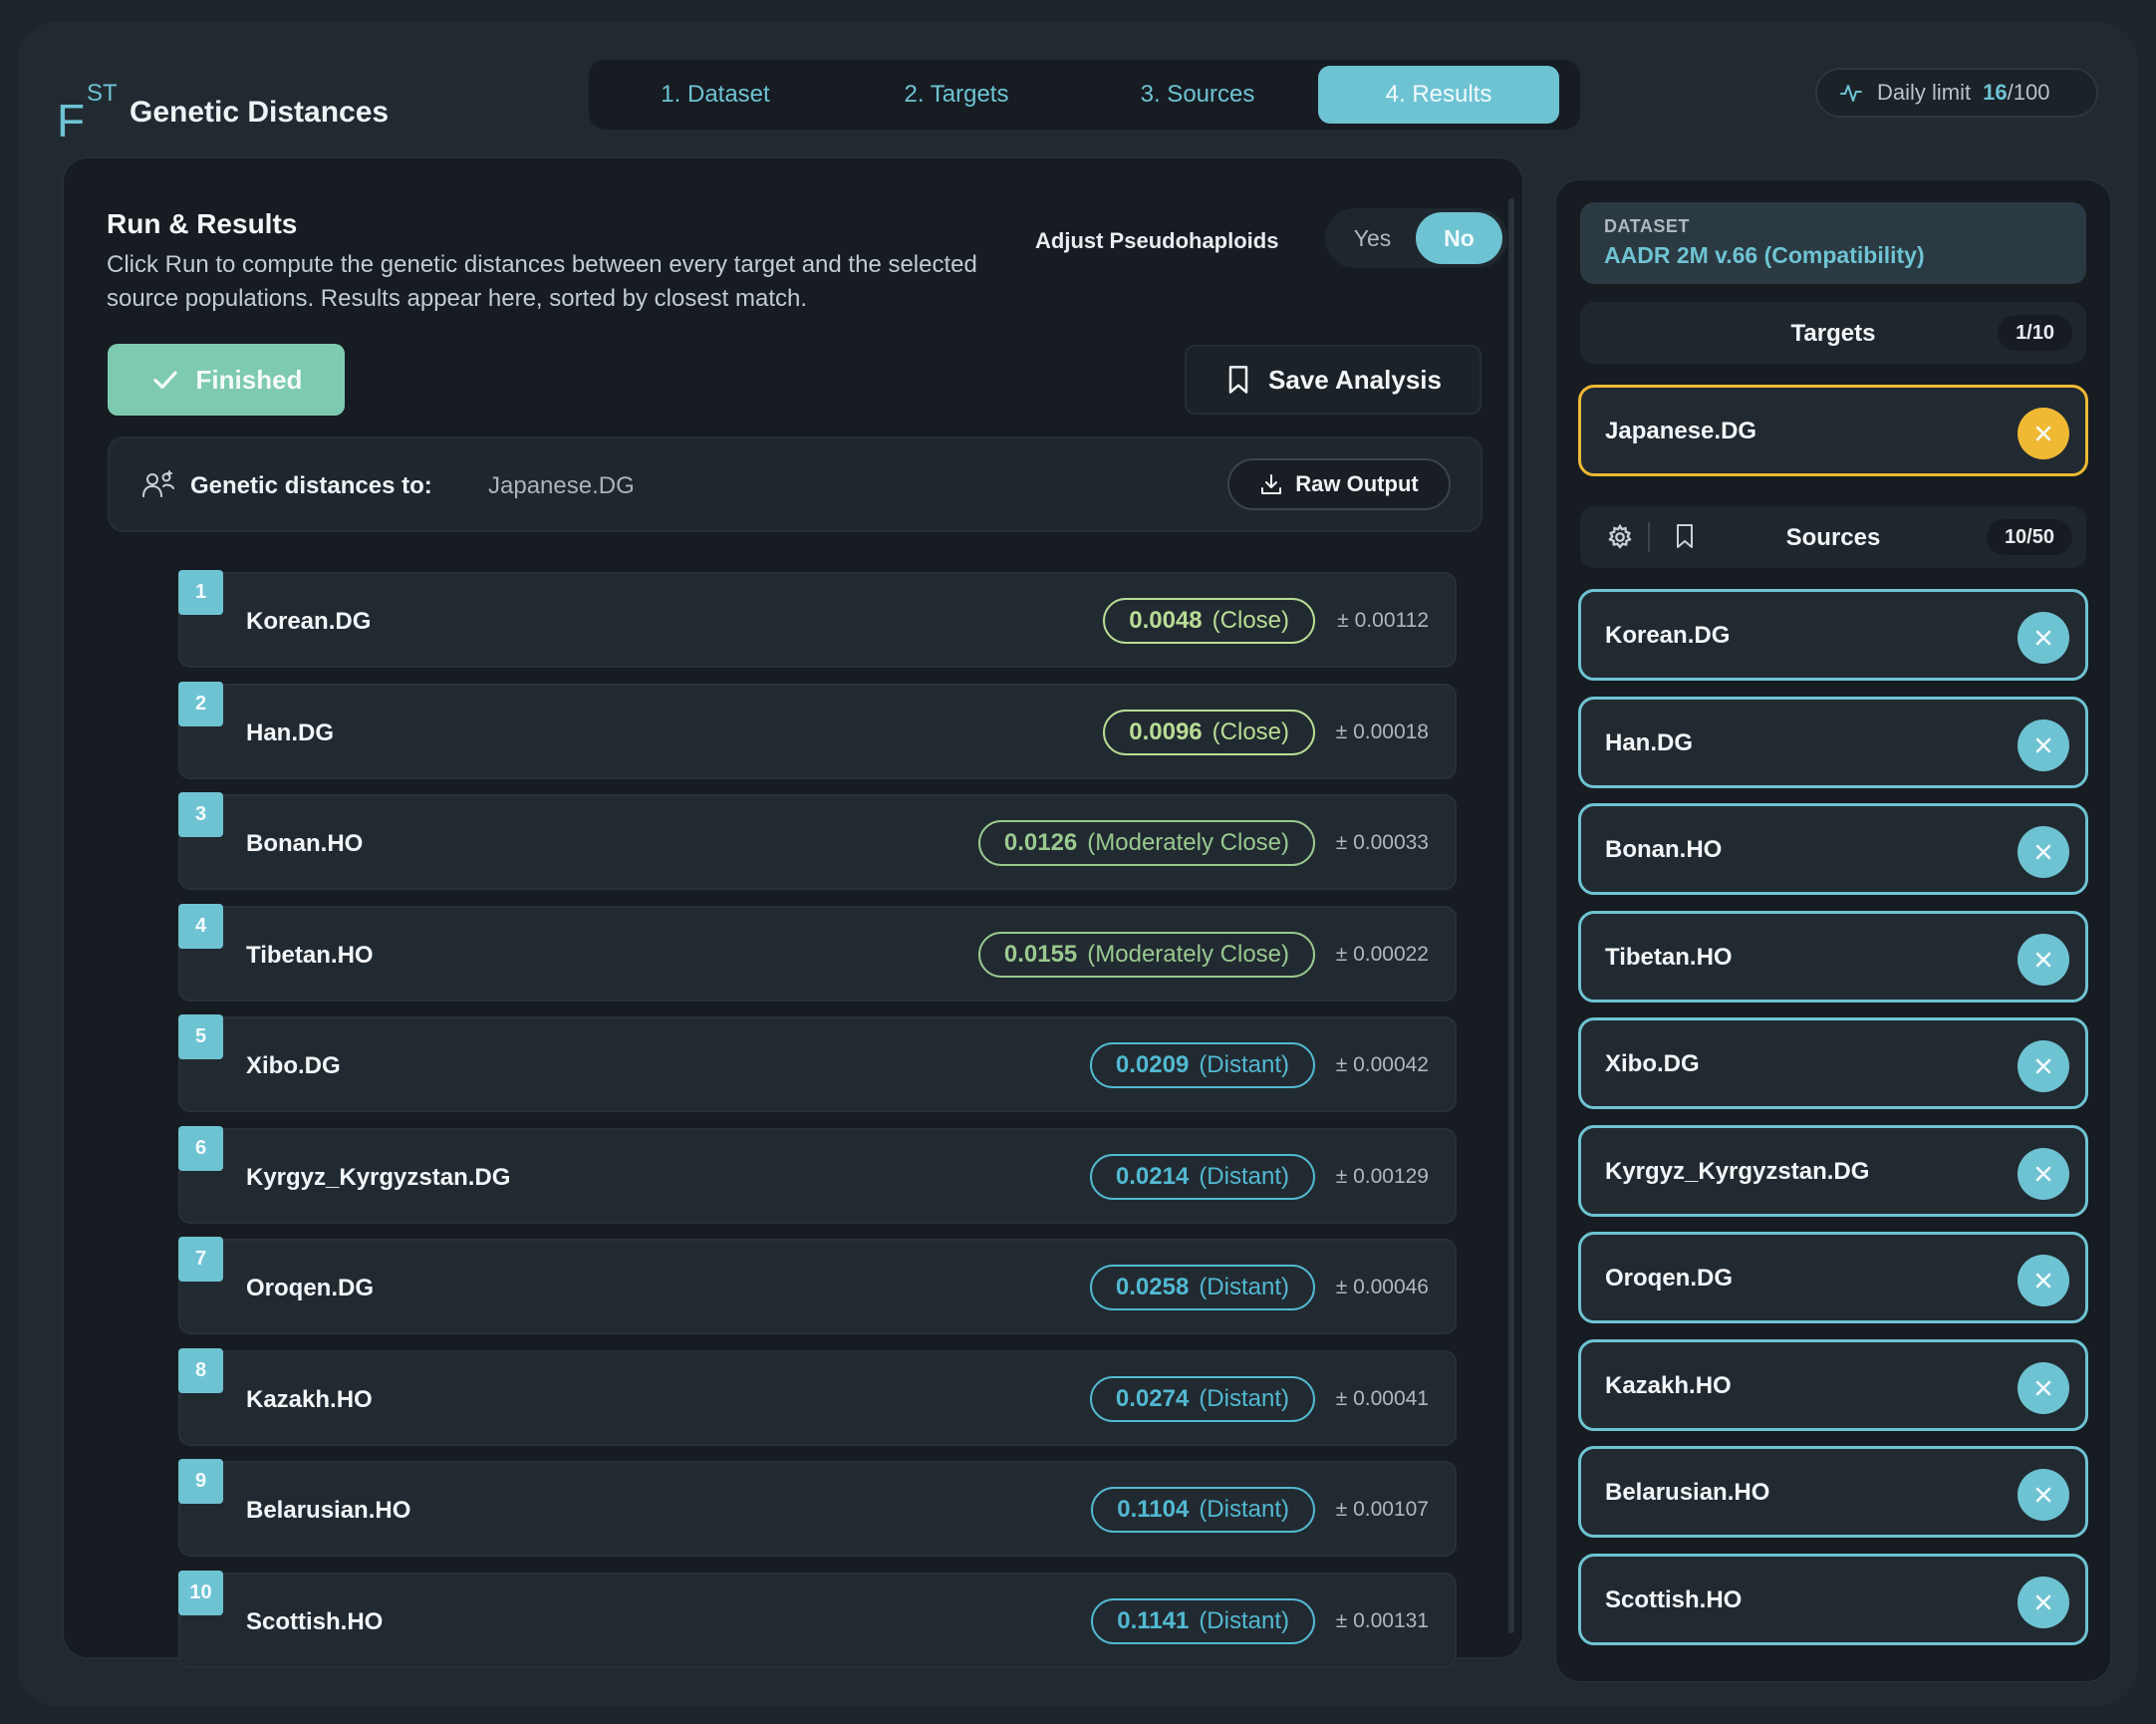 The width and height of the screenshot is (2156, 1724). Describe the element at coordinates (309, 621) in the screenshot. I see `population-name: Korean.DG` at that location.